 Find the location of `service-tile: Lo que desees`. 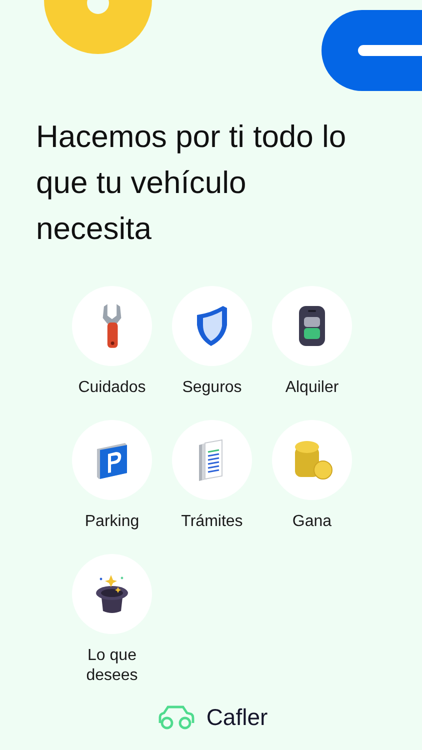

service-tile: Lo que desees is located at coordinates (112, 620).